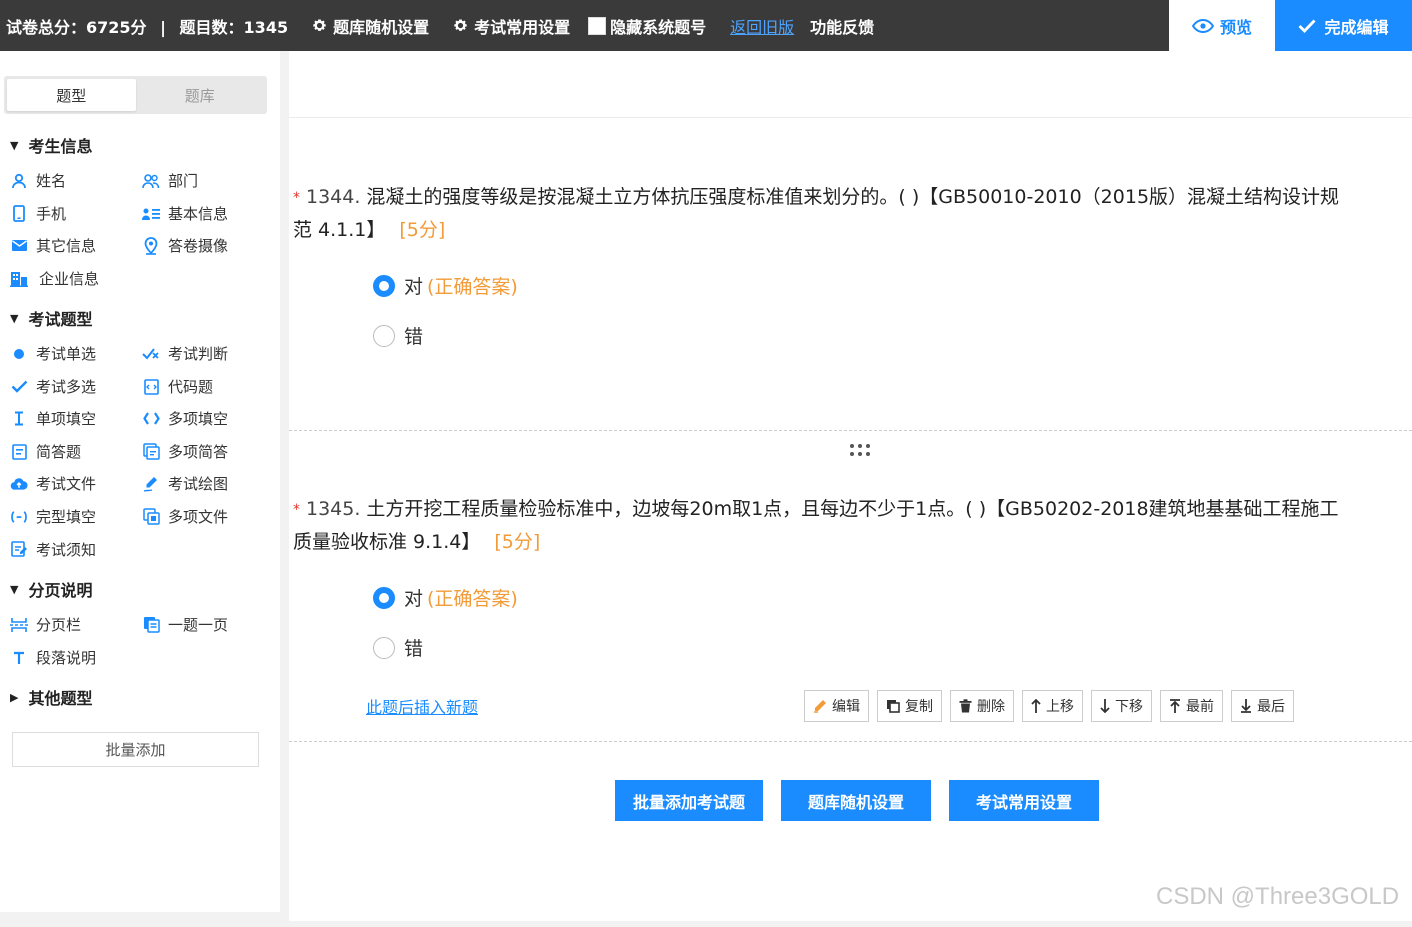 This screenshot has height=927, width=1412. What do you see at coordinates (60, 698) in the screenshot?
I see `section-title: 其他题型` at bounding box center [60, 698].